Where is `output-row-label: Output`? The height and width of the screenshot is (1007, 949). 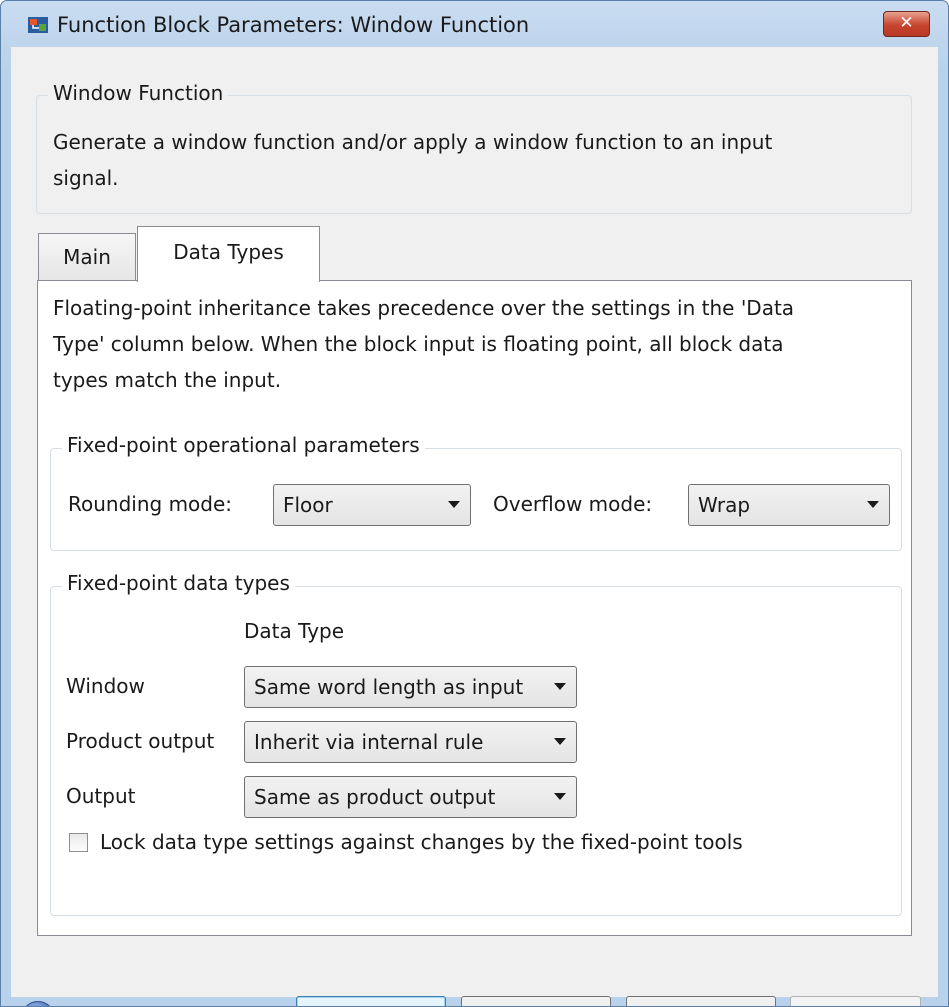 output-row-label: Output is located at coordinates (101, 796).